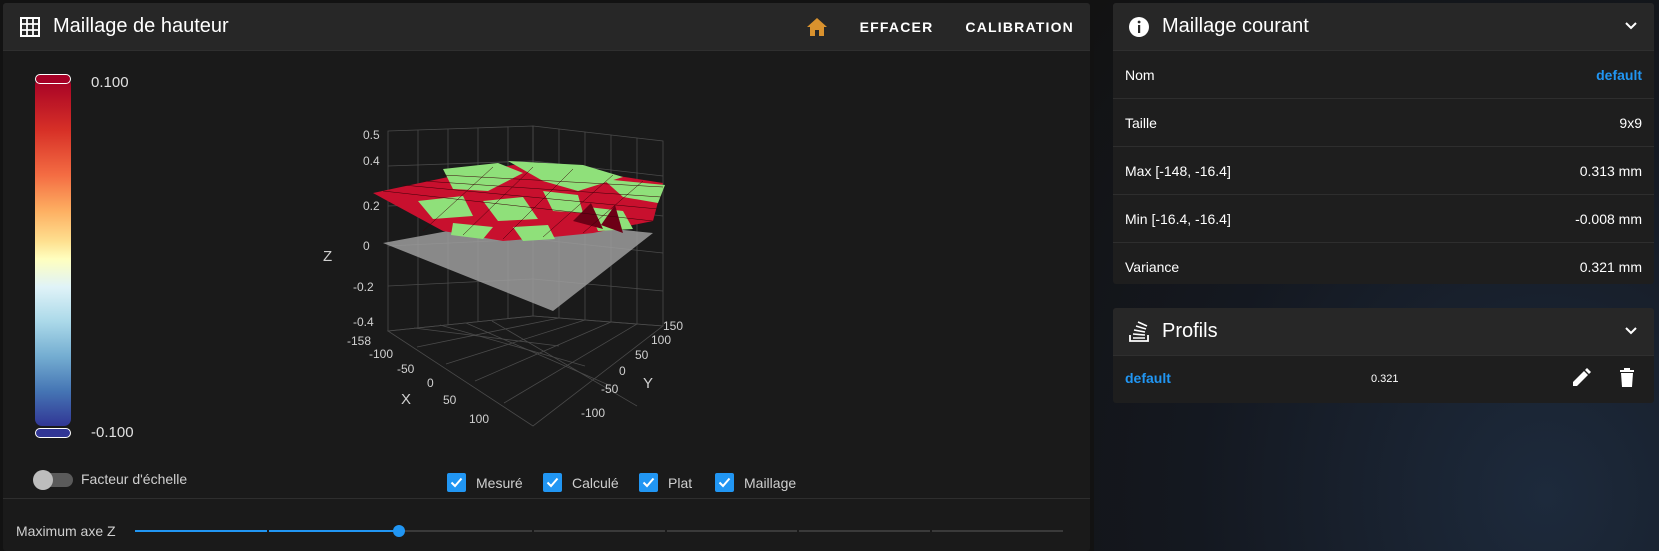  Describe the element at coordinates (430, 383) in the screenshot. I see `x-tick: 0` at that location.